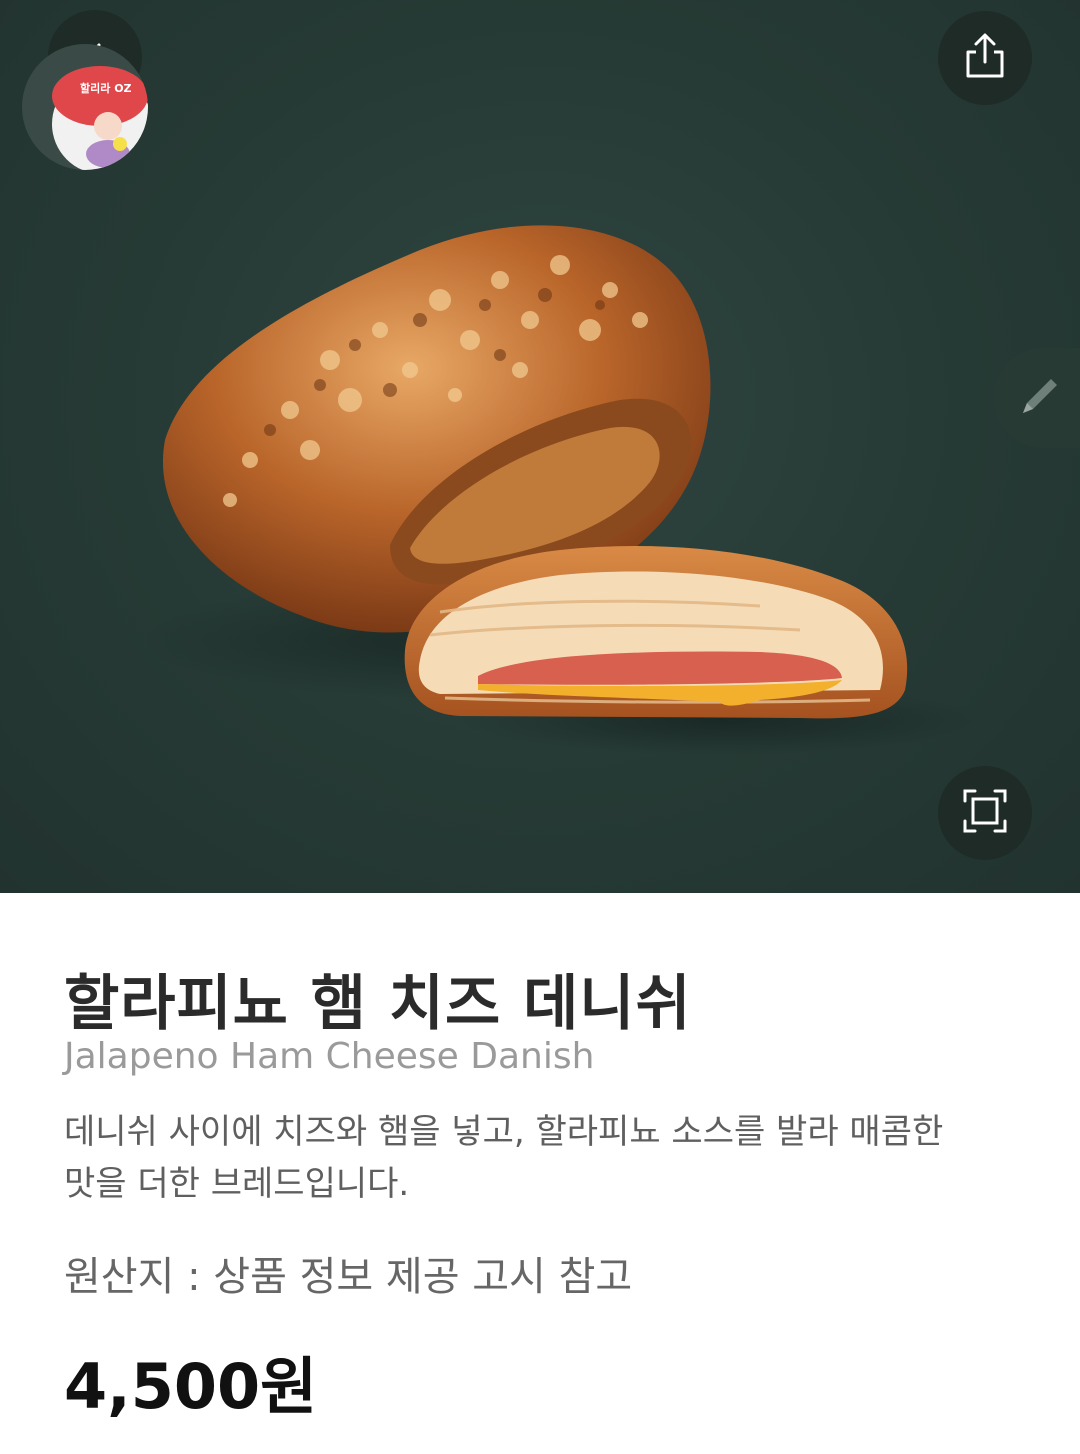 The width and height of the screenshot is (1080, 1454). Describe the element at coordinates (85, 107) in the screenshot. I see `avatar: 할리라 OZ` at that location.